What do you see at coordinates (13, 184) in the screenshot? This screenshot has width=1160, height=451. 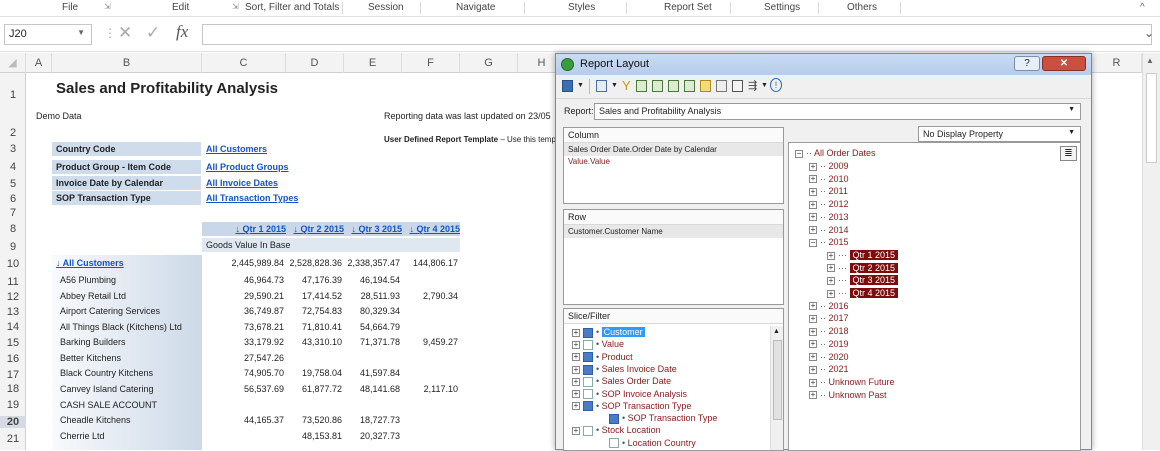 I see `row-header-5: 5` at bounding box center [13, 184].